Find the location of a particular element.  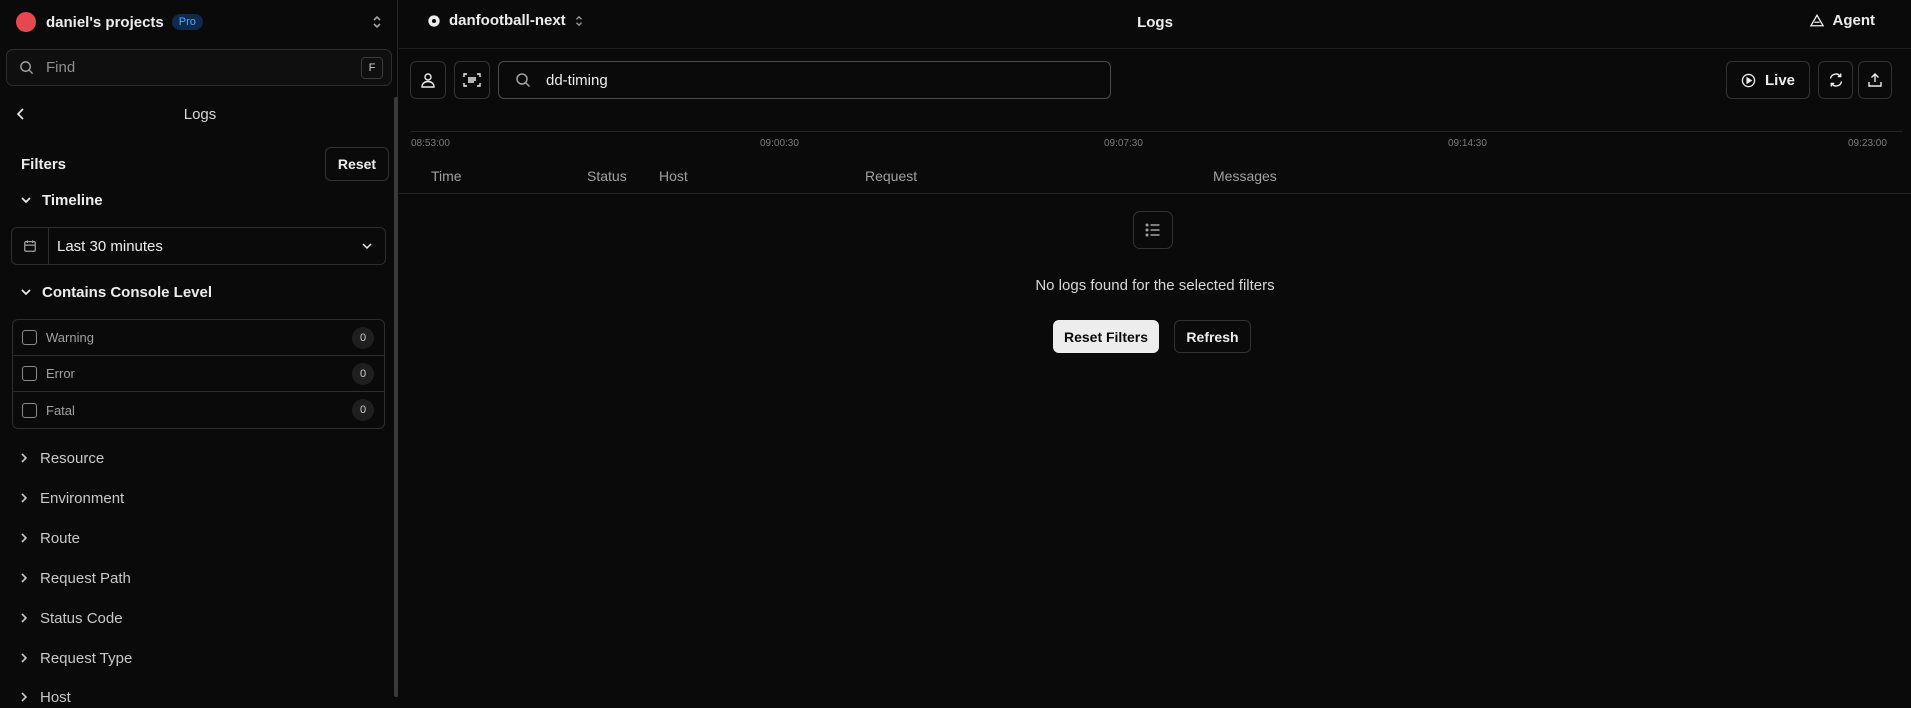

section-console-level-toggle: Contains Console Level is located at coordinates (116, 292).